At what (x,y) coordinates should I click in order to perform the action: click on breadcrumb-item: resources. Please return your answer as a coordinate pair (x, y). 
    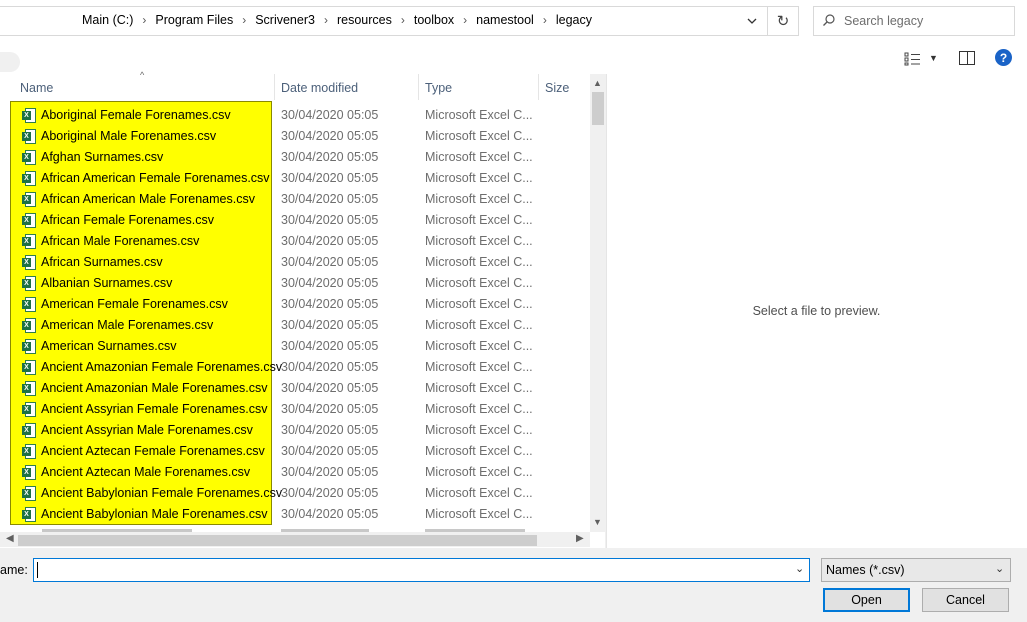
    Looking at the image, I should click on (364, 20).